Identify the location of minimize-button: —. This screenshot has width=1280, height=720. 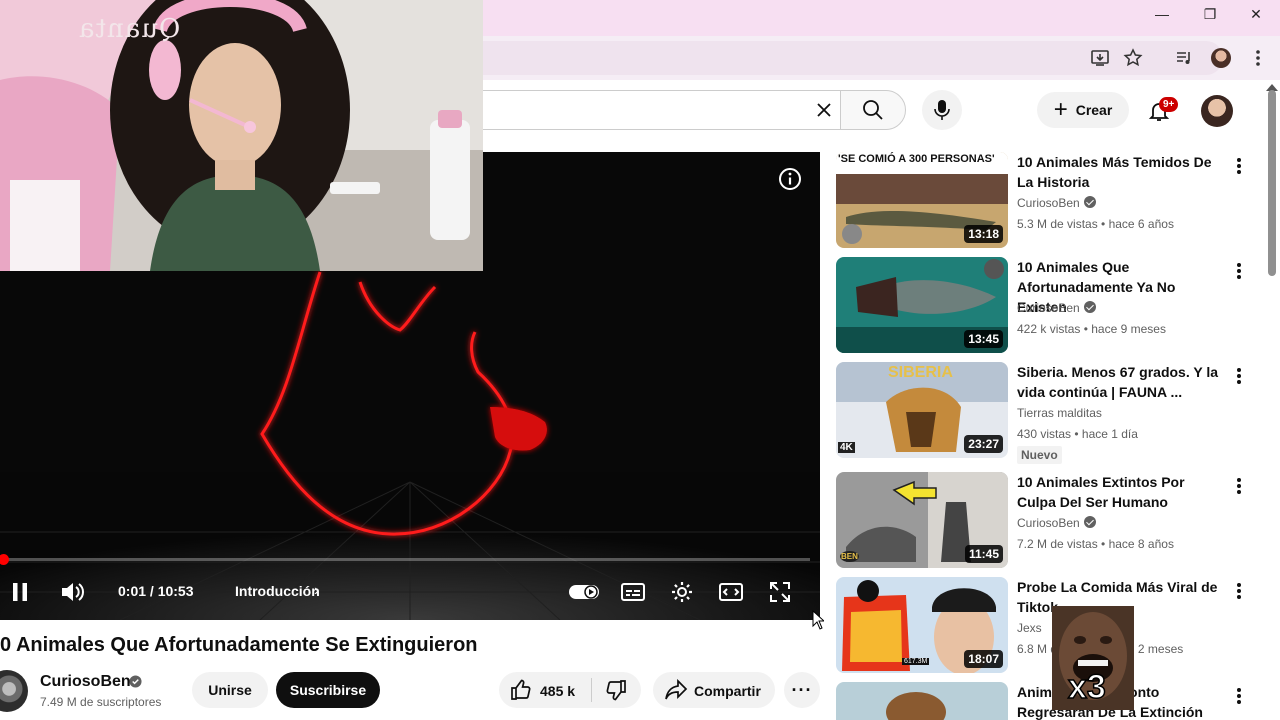
(1162, 14).